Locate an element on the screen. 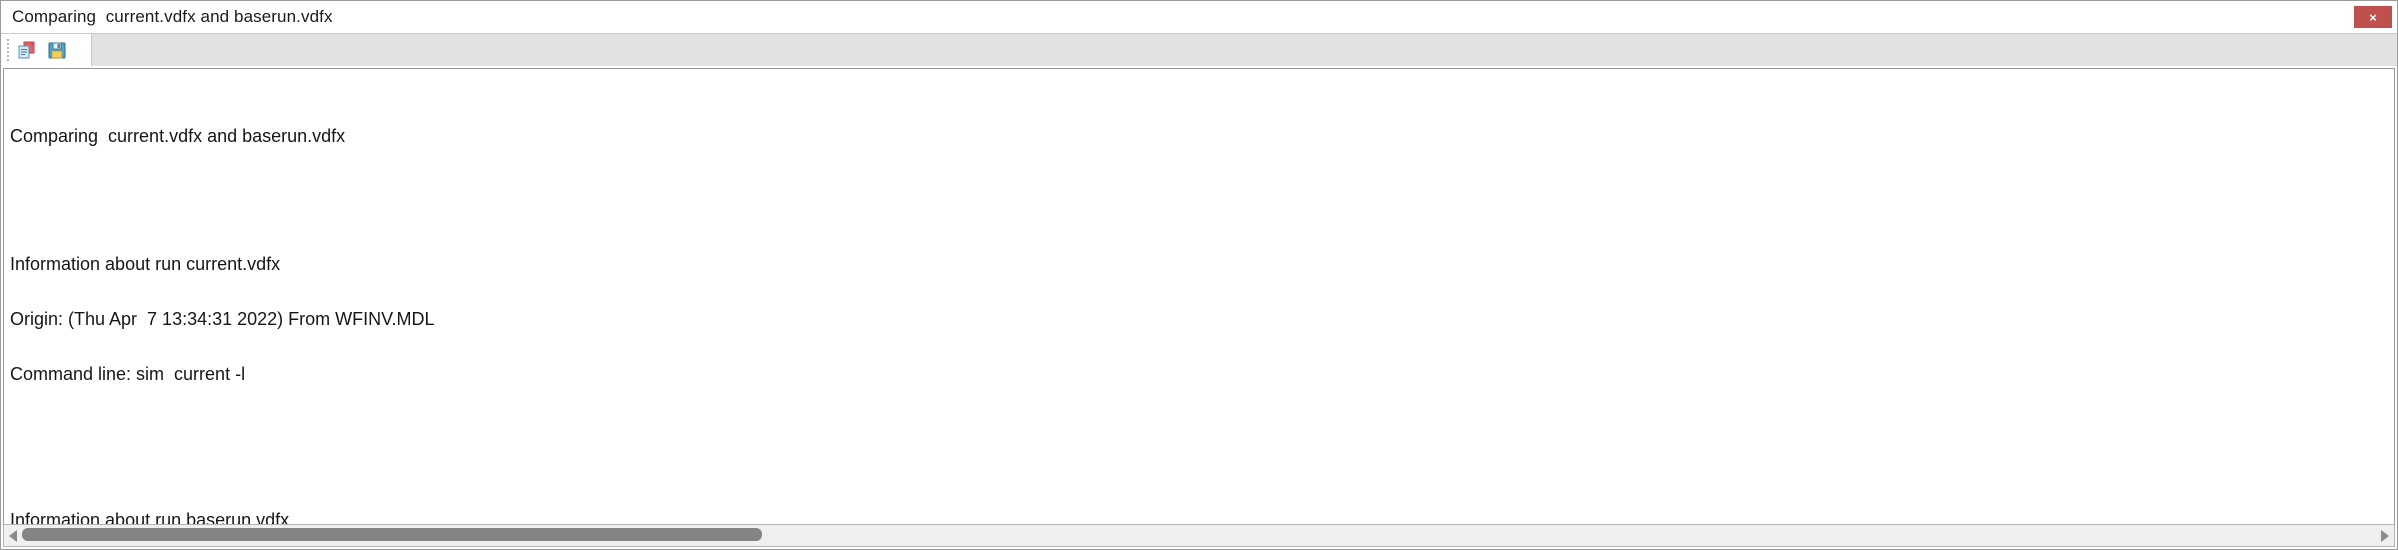 This screenshot has width=2398, height=550. scrollbar-track is located at coordinates (1199, 535).